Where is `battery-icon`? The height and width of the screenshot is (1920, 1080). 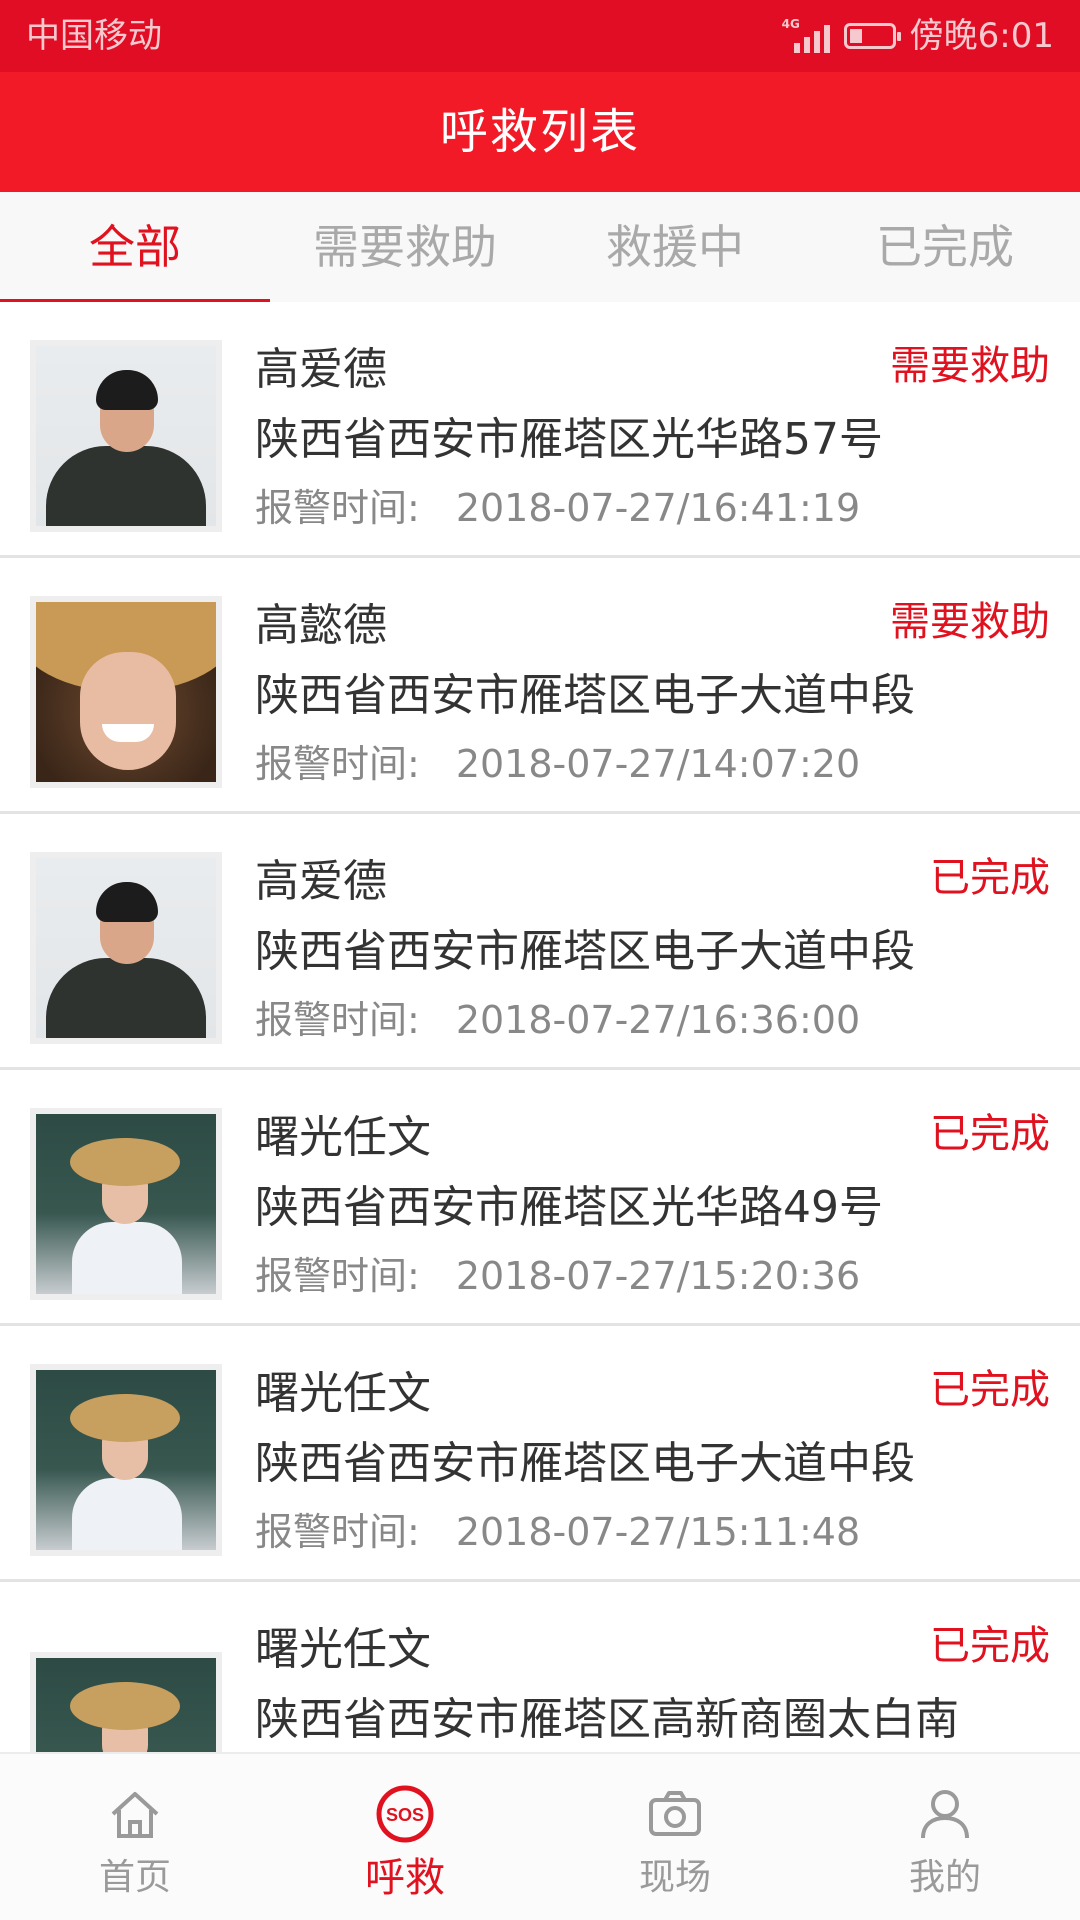 battery-icon is located at coordinates (872, 36).